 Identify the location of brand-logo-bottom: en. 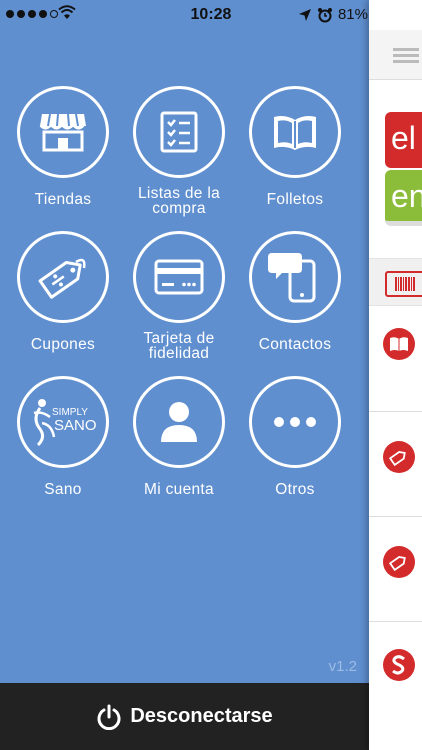
(403, 198).